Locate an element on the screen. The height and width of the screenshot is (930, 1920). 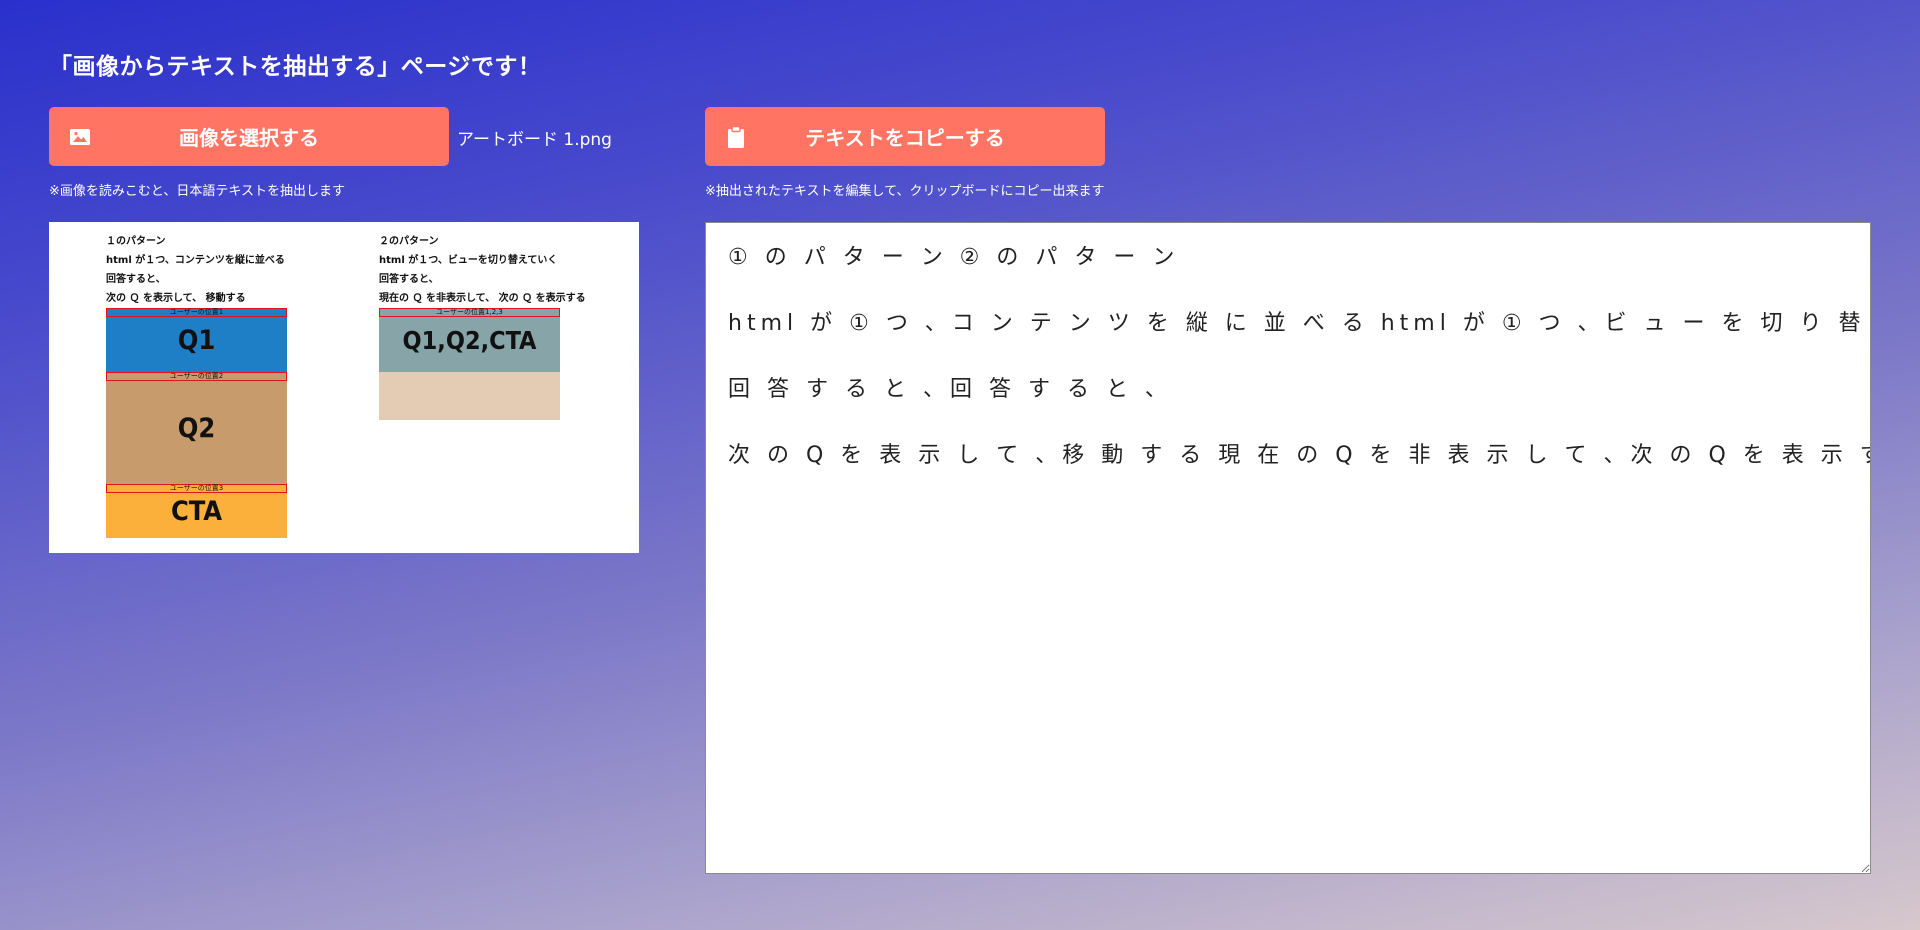
copy-text-note: ※抽出されたテキストを編集して、クリップボードにコピー出来ます is located at coordinates (905, 191).